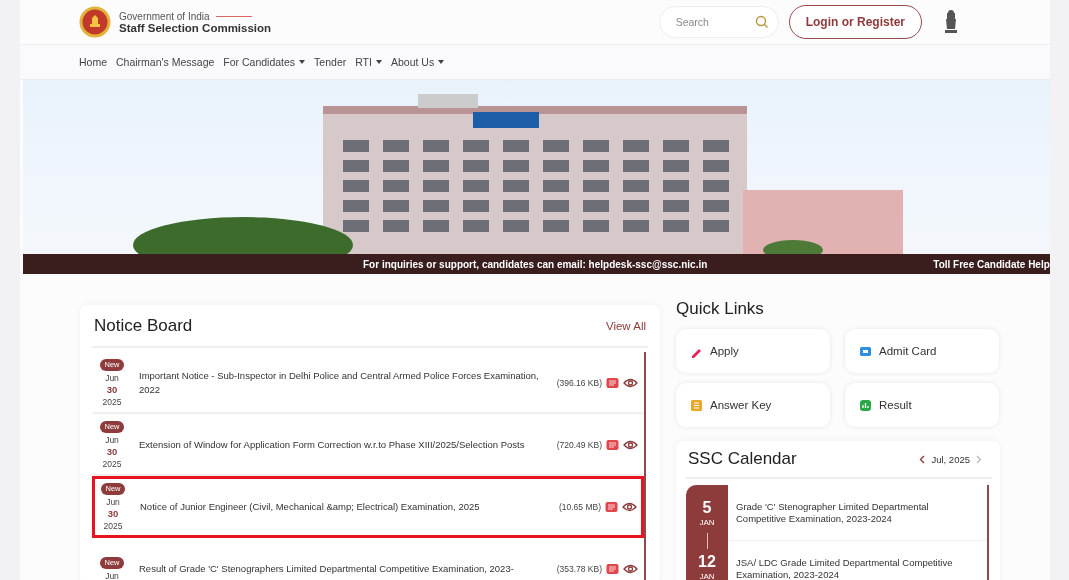 The height and width of the screenshot is (580, 1069). What do you see at coordinates (761, 22) in the screenshot?
I see `search-icon` at bounding box center [761, 22].